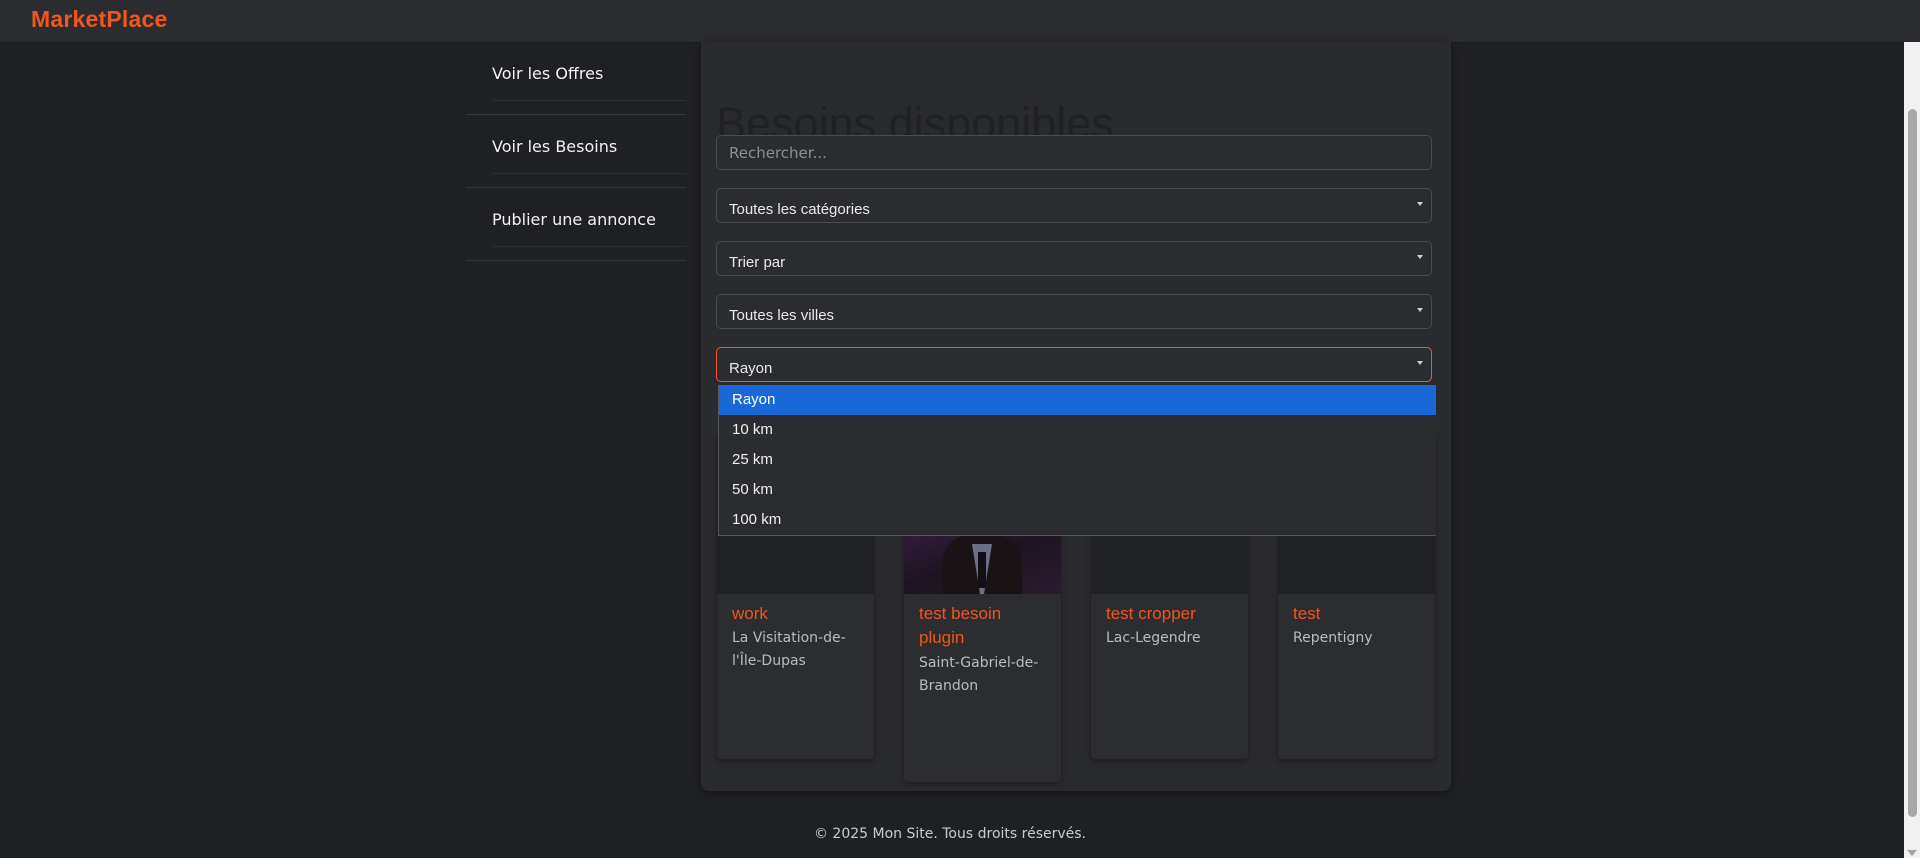  Describe the element at coordinates (1074, 311) in the screenshot. I see `city-select: Toutes les villes` at that location.